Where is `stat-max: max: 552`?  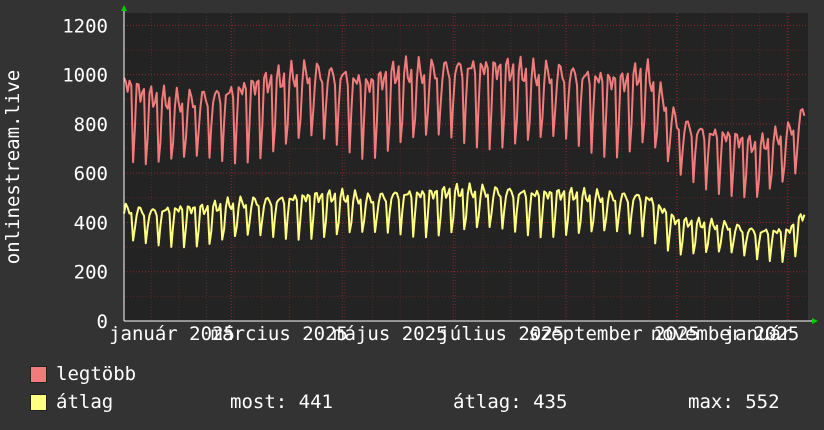 stat-max: max: 552 is located at coordinates (734, 402).